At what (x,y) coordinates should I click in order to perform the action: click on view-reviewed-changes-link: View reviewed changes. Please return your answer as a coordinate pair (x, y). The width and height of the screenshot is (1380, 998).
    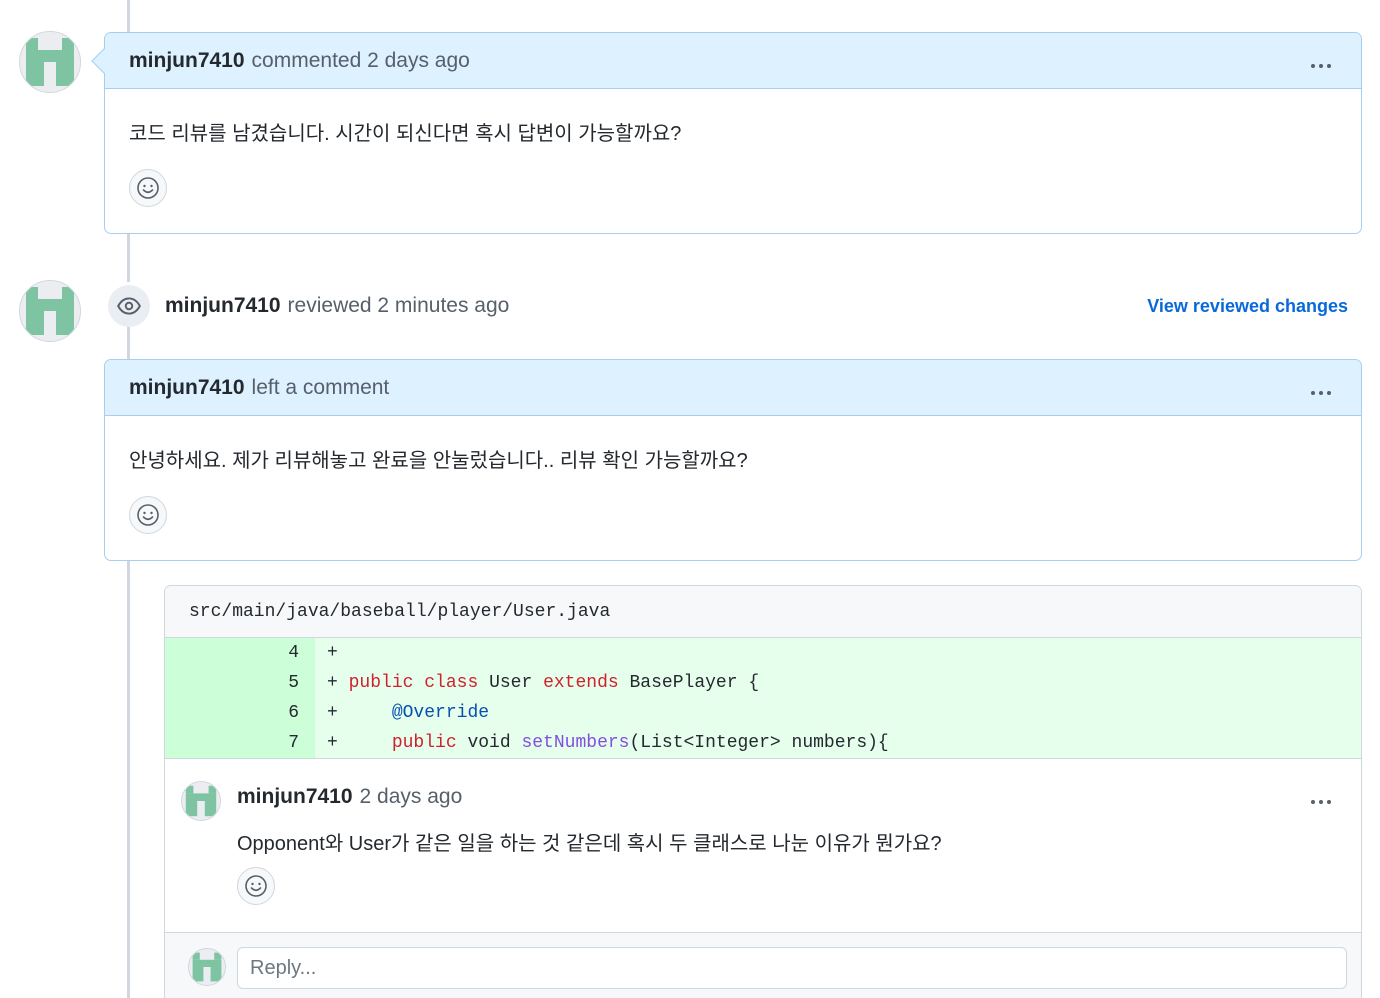
    Looking at the image, I should click on (1247, 306).